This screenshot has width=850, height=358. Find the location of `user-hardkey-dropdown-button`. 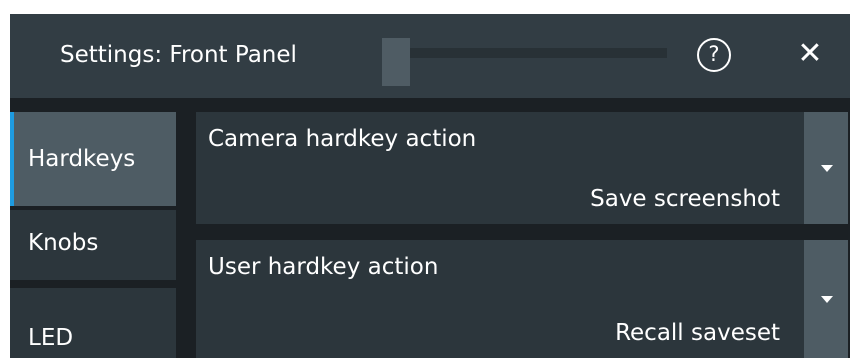

user-hardkey-dropdown-button is located at coordinates (826, 299).